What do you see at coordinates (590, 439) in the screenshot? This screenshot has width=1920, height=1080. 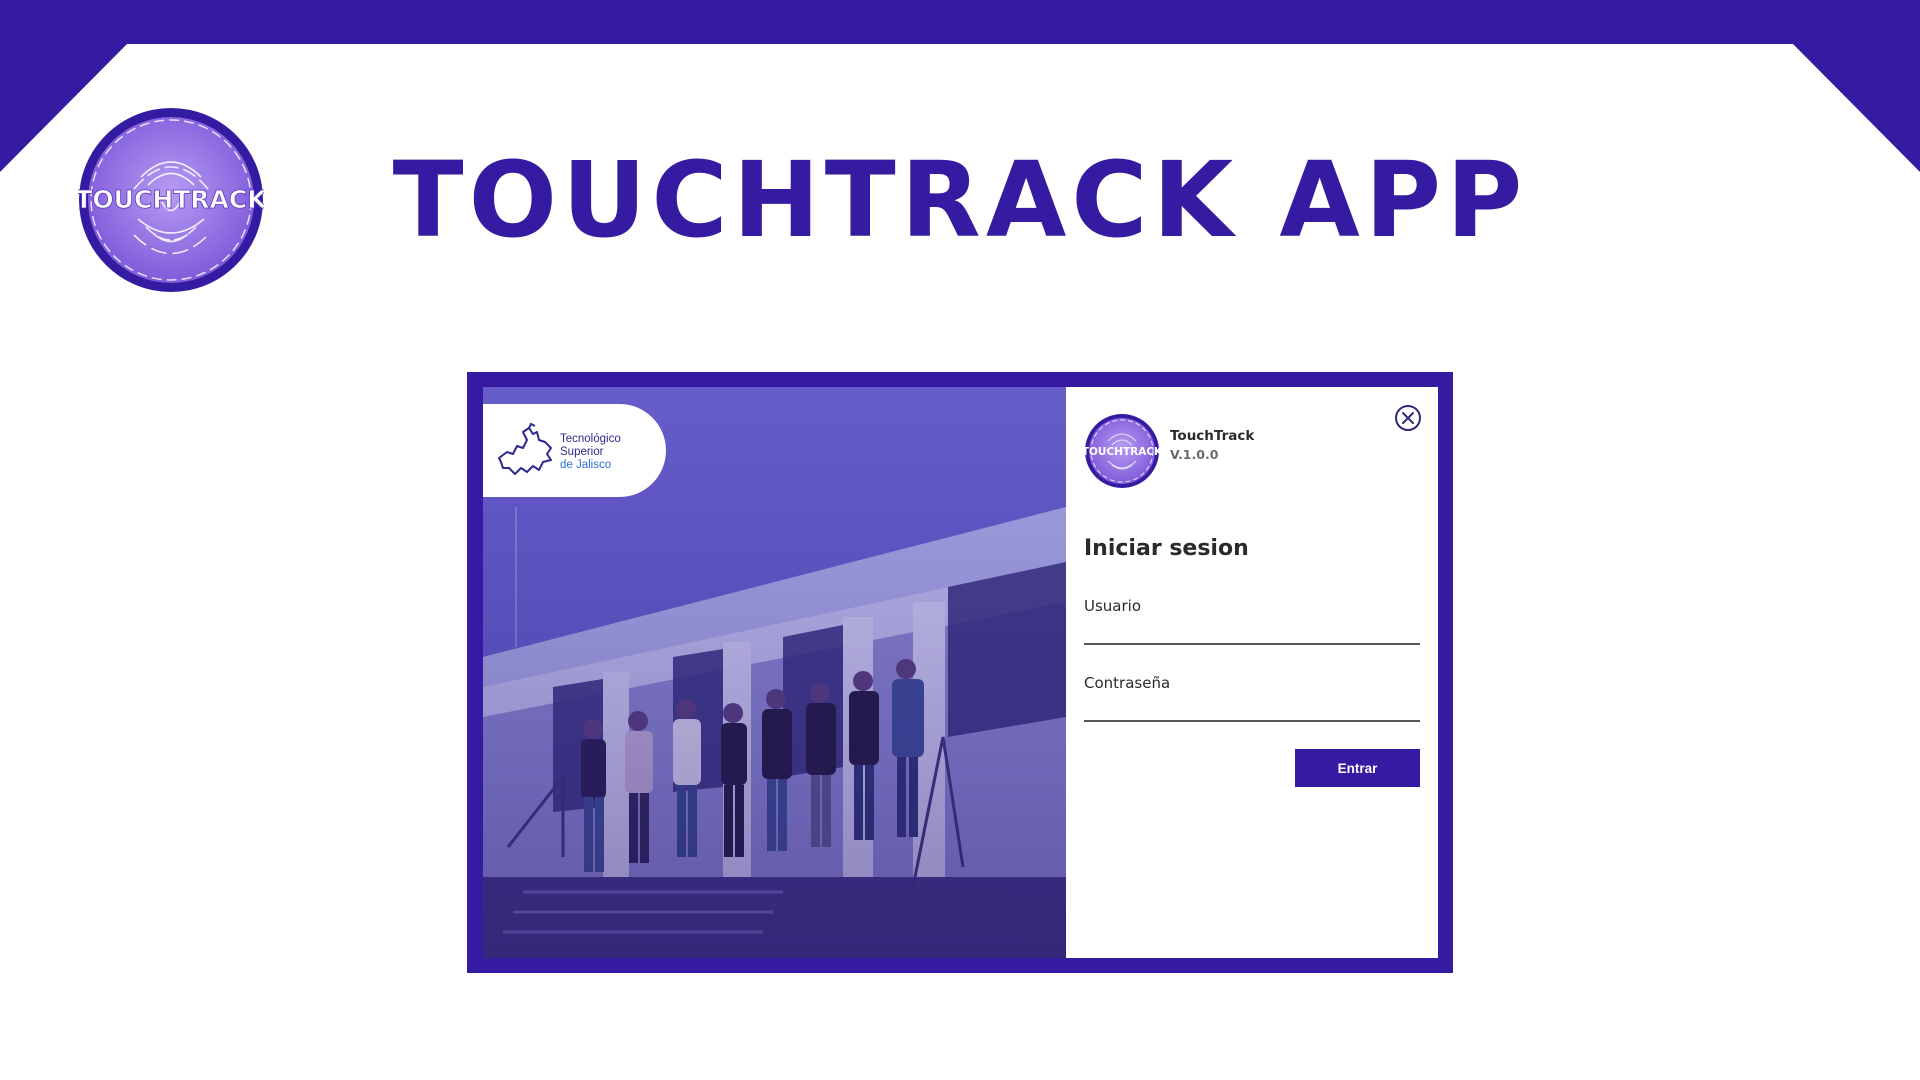 I see `school-name-line1: Tecnológico` at bounding box center [590, 439].